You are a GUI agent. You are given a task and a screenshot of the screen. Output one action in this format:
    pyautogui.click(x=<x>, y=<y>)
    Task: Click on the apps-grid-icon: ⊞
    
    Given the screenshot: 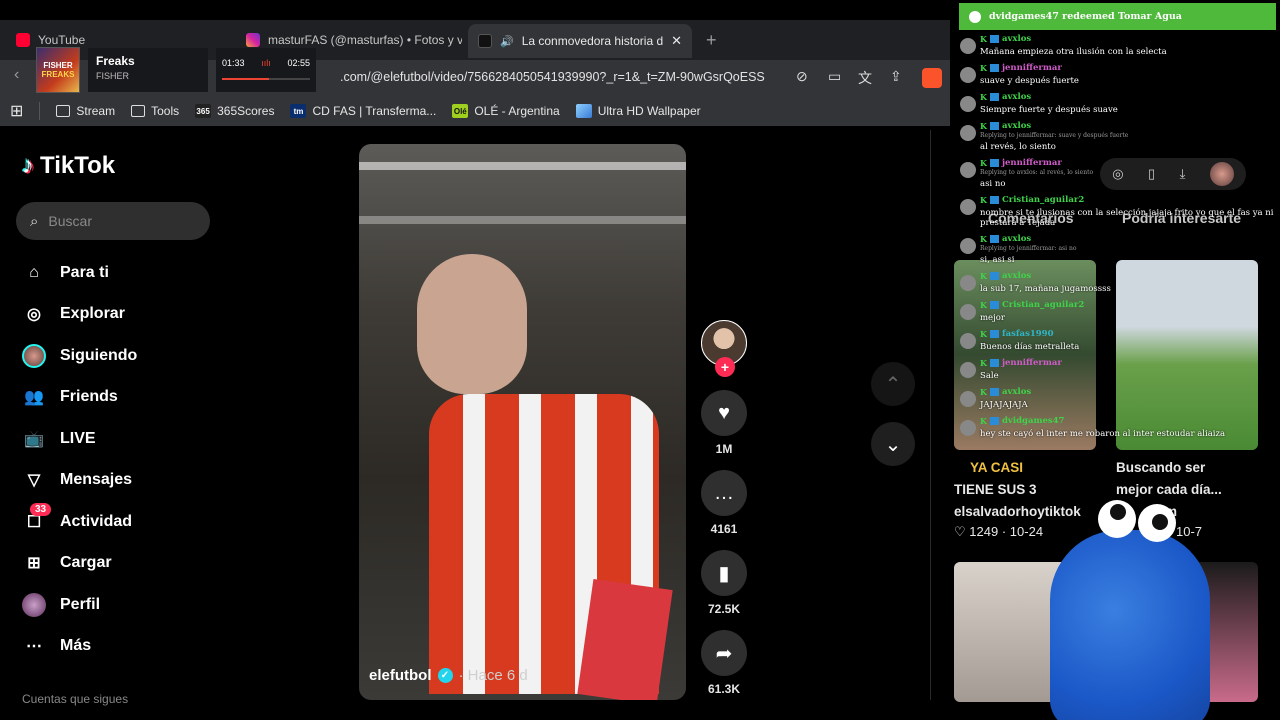 What is the action you would take?
    pyautogui.click(x=16, y=111)
    